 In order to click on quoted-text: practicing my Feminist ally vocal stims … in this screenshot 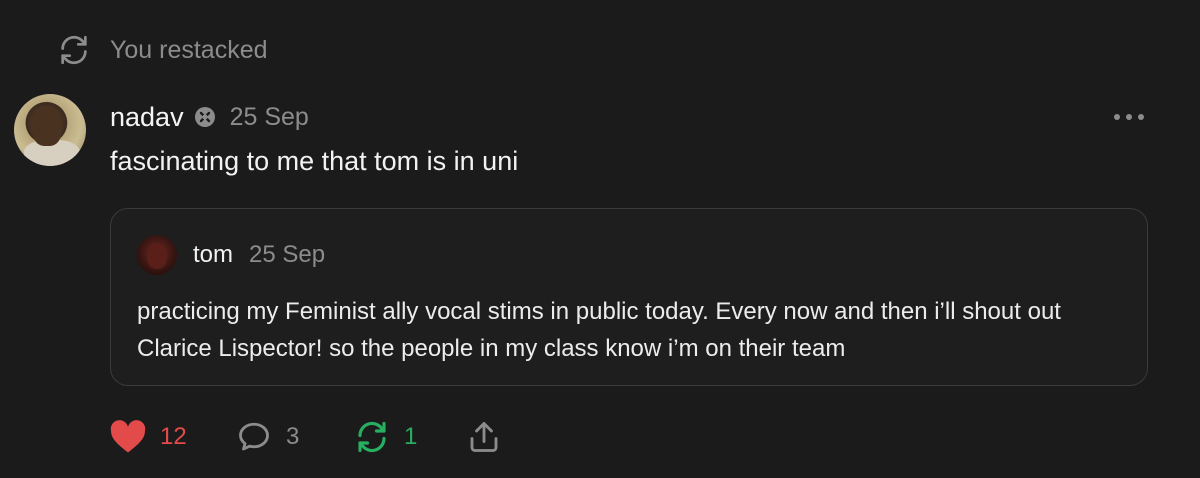, I will do `click(599, 330)`.